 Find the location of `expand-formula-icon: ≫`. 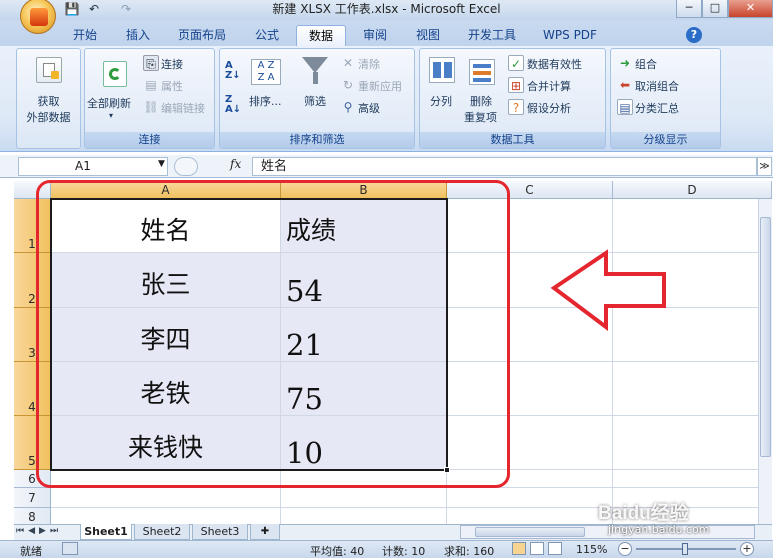

expand-formula-icon: ≫ is located at coordinates (764, 166).